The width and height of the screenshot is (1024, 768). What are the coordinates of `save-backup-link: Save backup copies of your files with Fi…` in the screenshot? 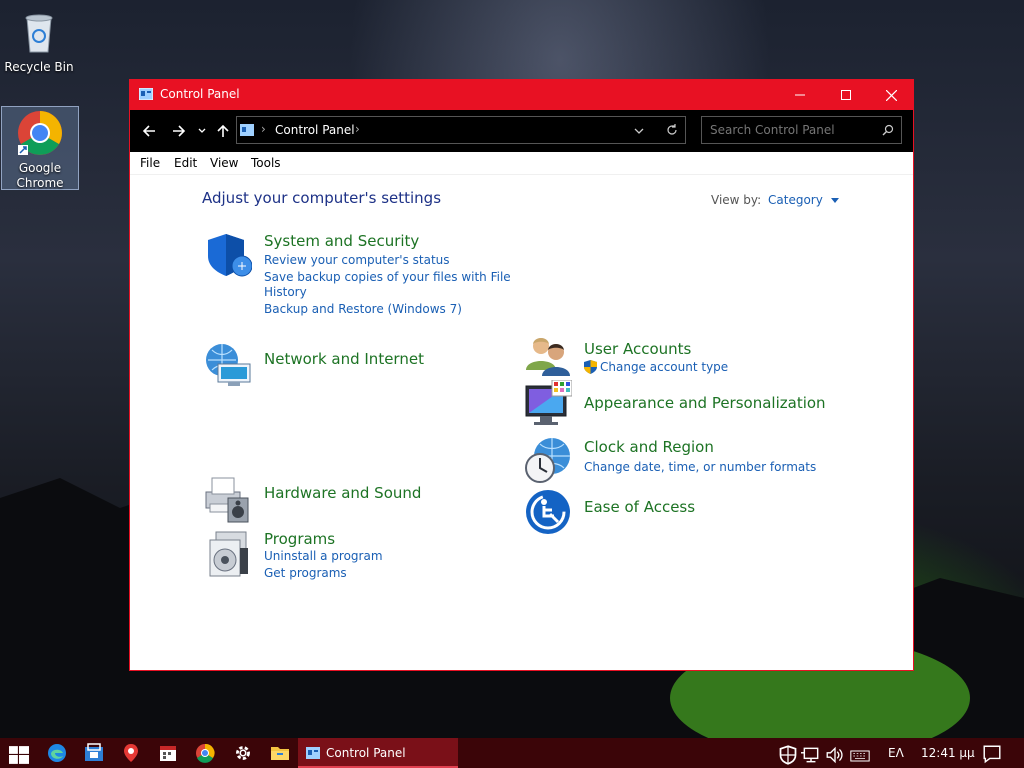 It's located at (387, 277).